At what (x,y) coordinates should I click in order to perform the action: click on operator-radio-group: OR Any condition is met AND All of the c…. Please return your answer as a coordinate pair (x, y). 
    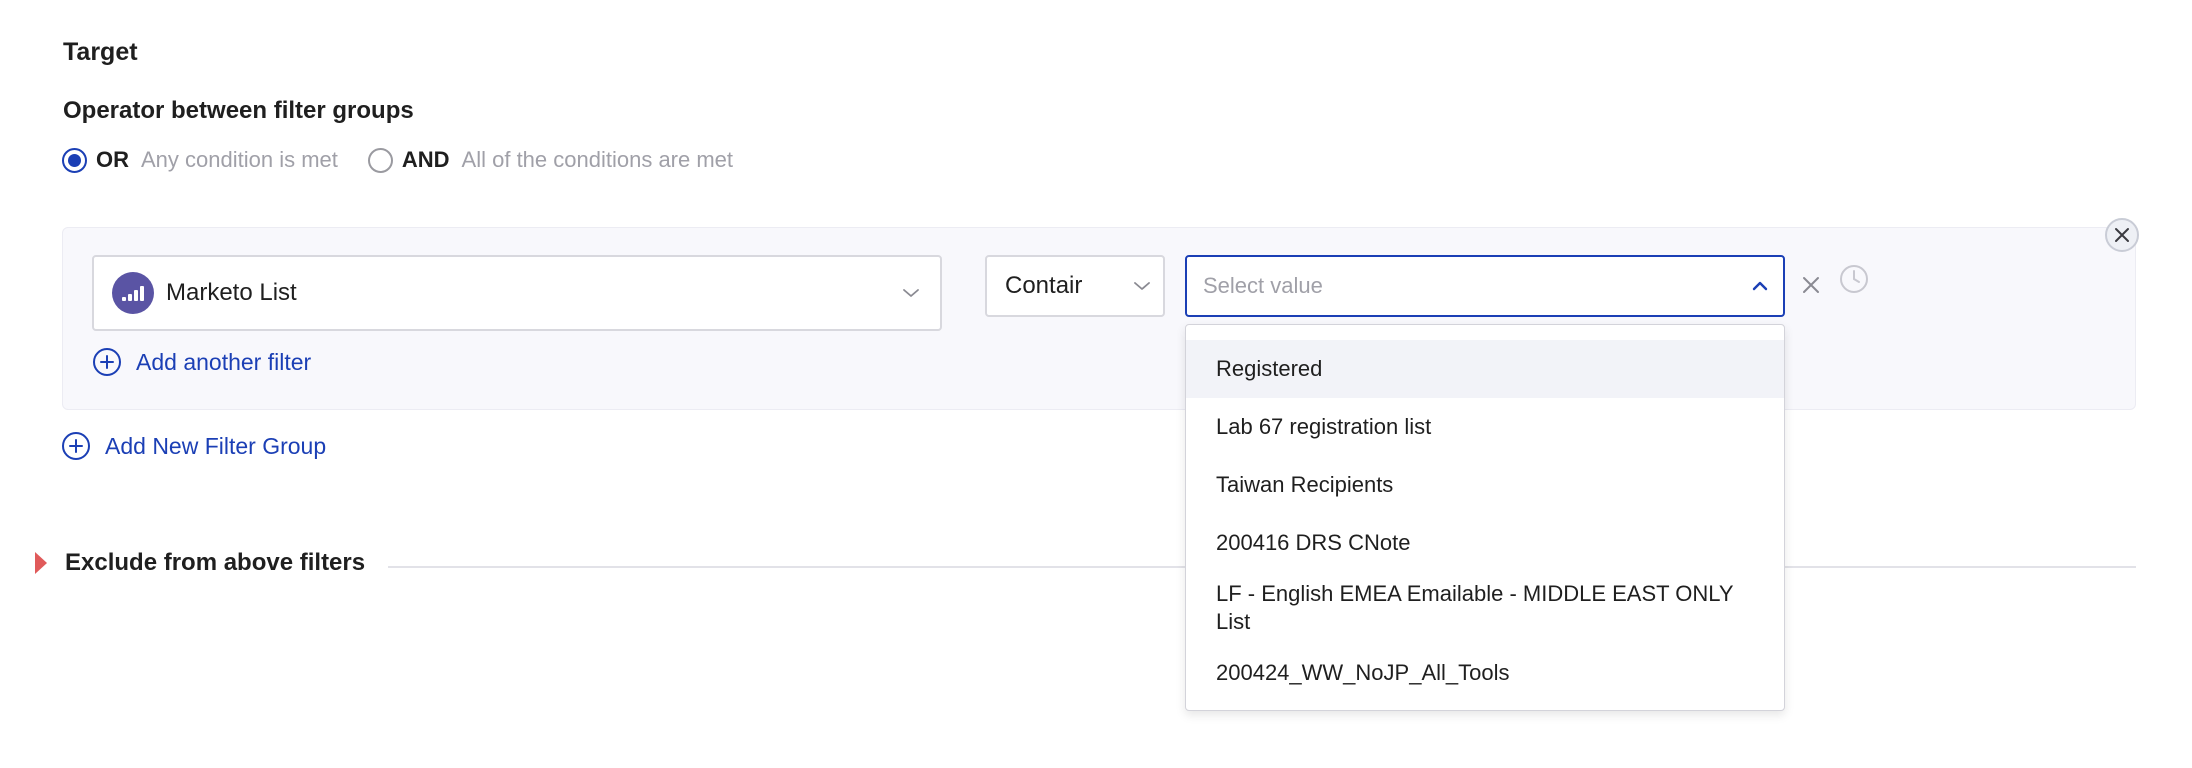
    Looking at the image, I should click on (397, 160).